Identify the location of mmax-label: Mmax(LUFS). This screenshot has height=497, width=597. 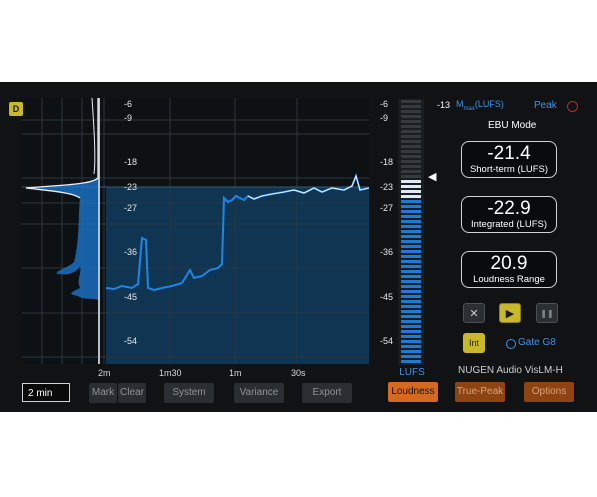
(480, 105).